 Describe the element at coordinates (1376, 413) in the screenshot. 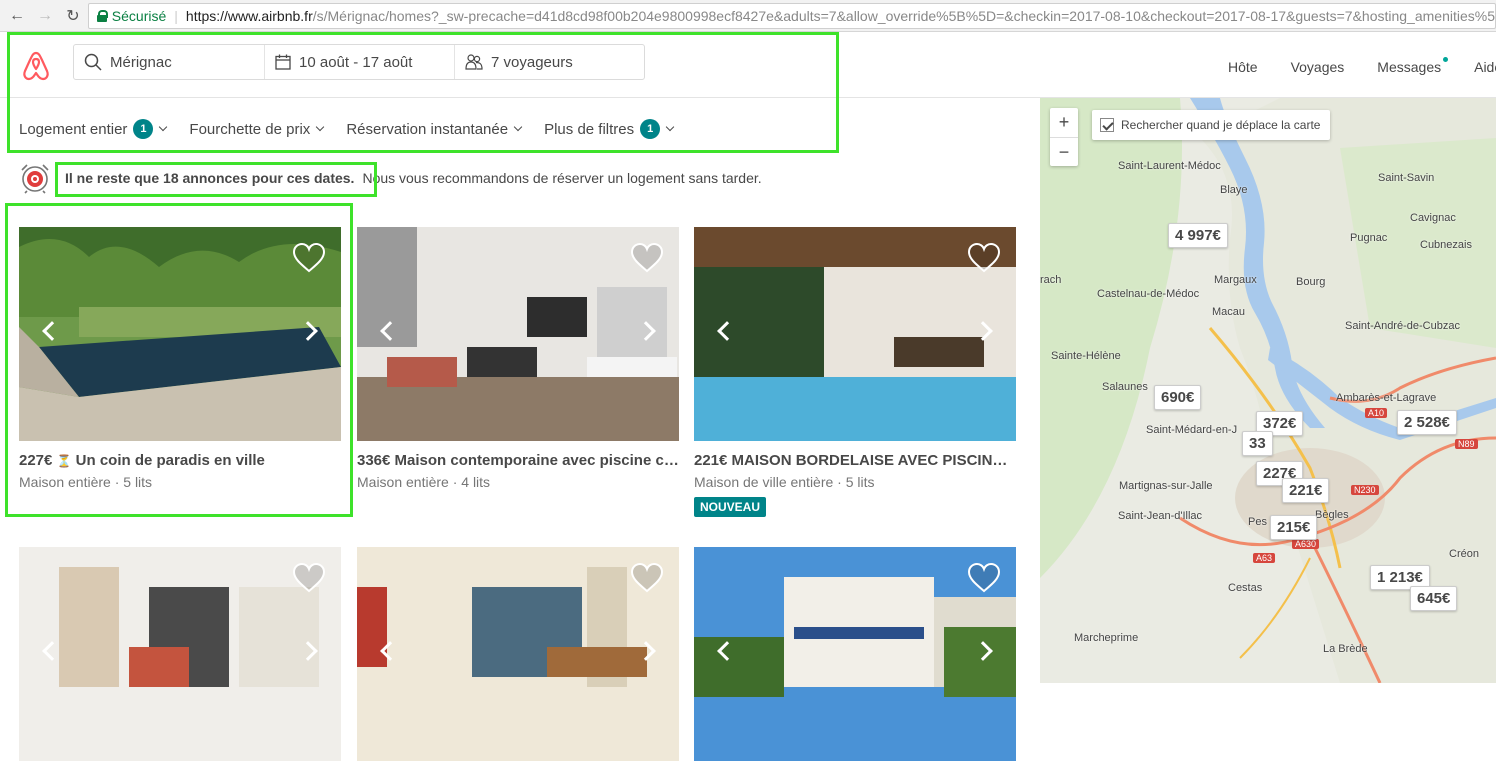

I see `road-marker: A10` at that location.